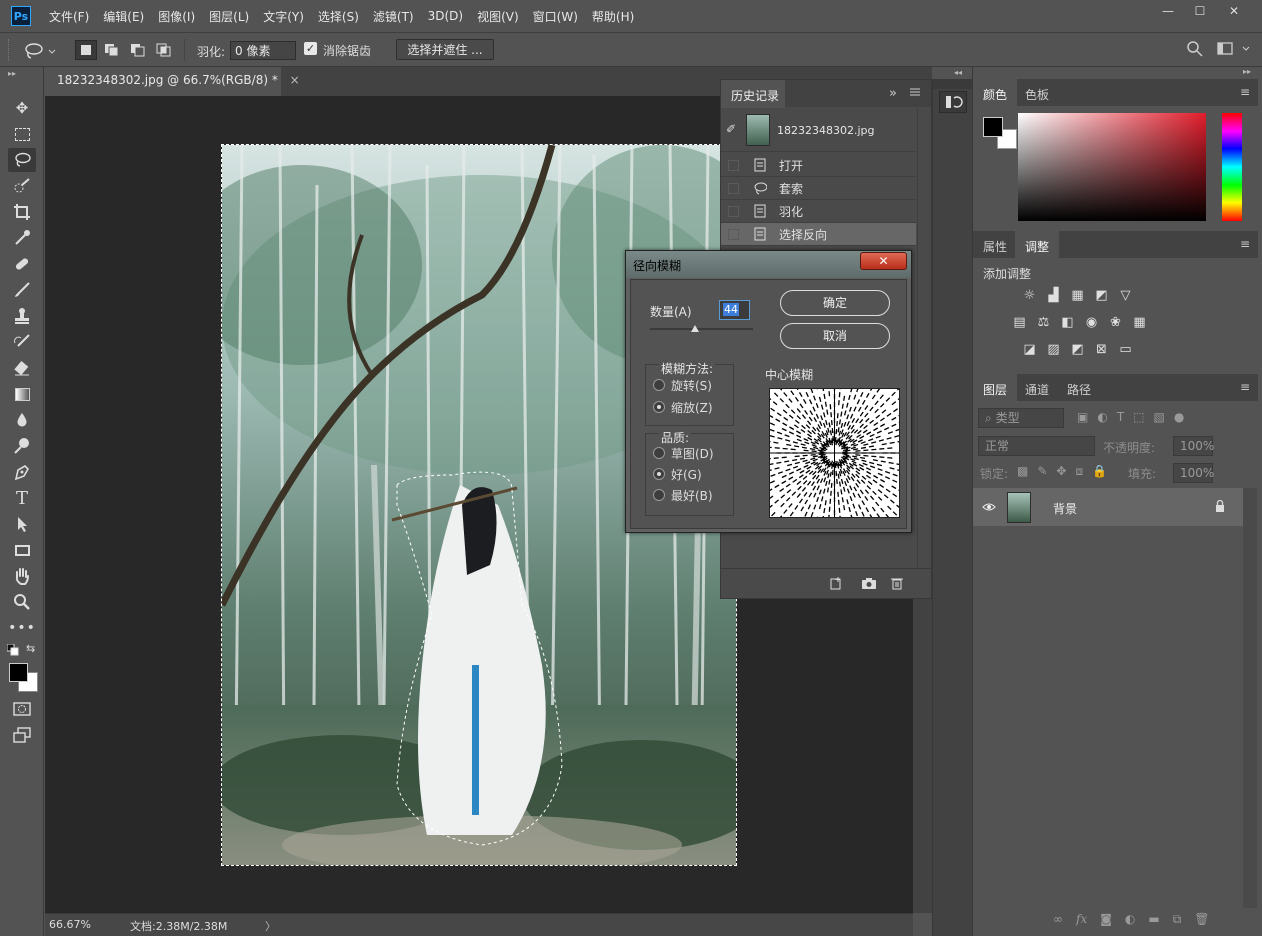 This screenshot has height=936, width=1262. What do you see at coordinates (1250, 698) in the screenshot?
I see `layers-scrollbar` at bounding box center [1250, 698].